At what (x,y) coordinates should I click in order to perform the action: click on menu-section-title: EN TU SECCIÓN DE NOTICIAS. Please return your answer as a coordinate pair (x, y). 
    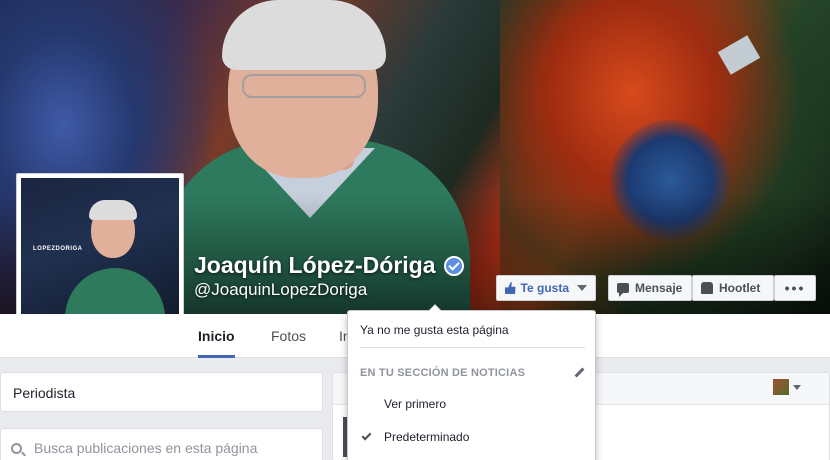
    Looking at the image, I should click on (443, 373).